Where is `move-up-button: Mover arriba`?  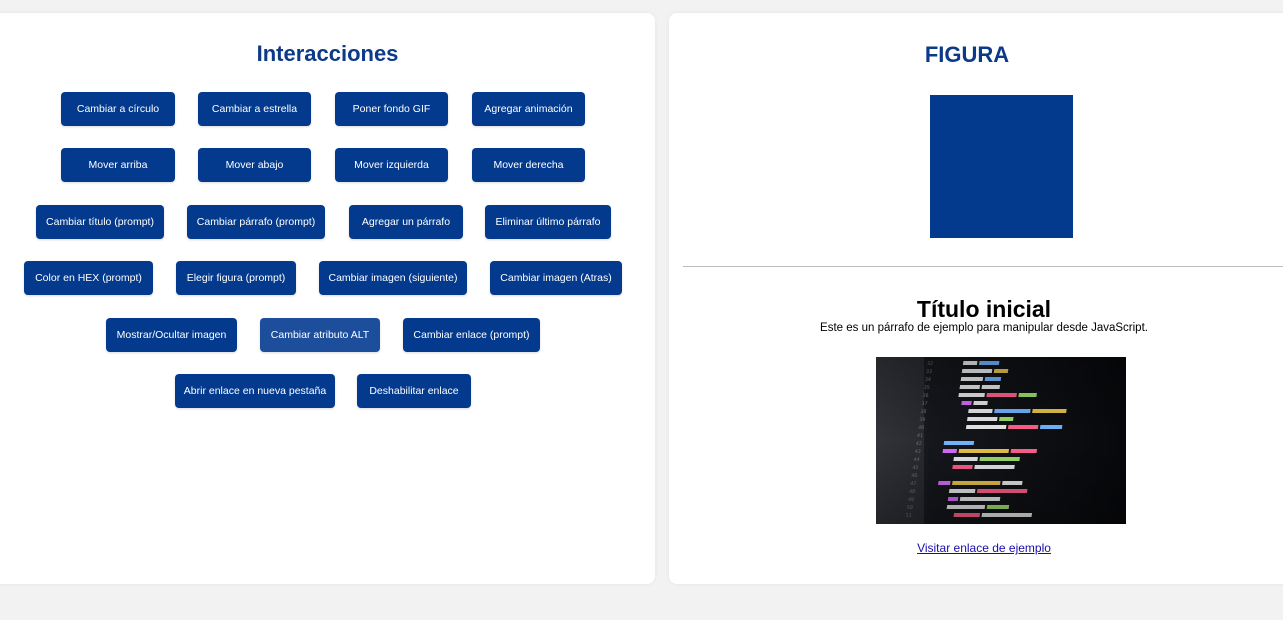 move-up-button: Mover arriba is located at coordinates (118, 165).